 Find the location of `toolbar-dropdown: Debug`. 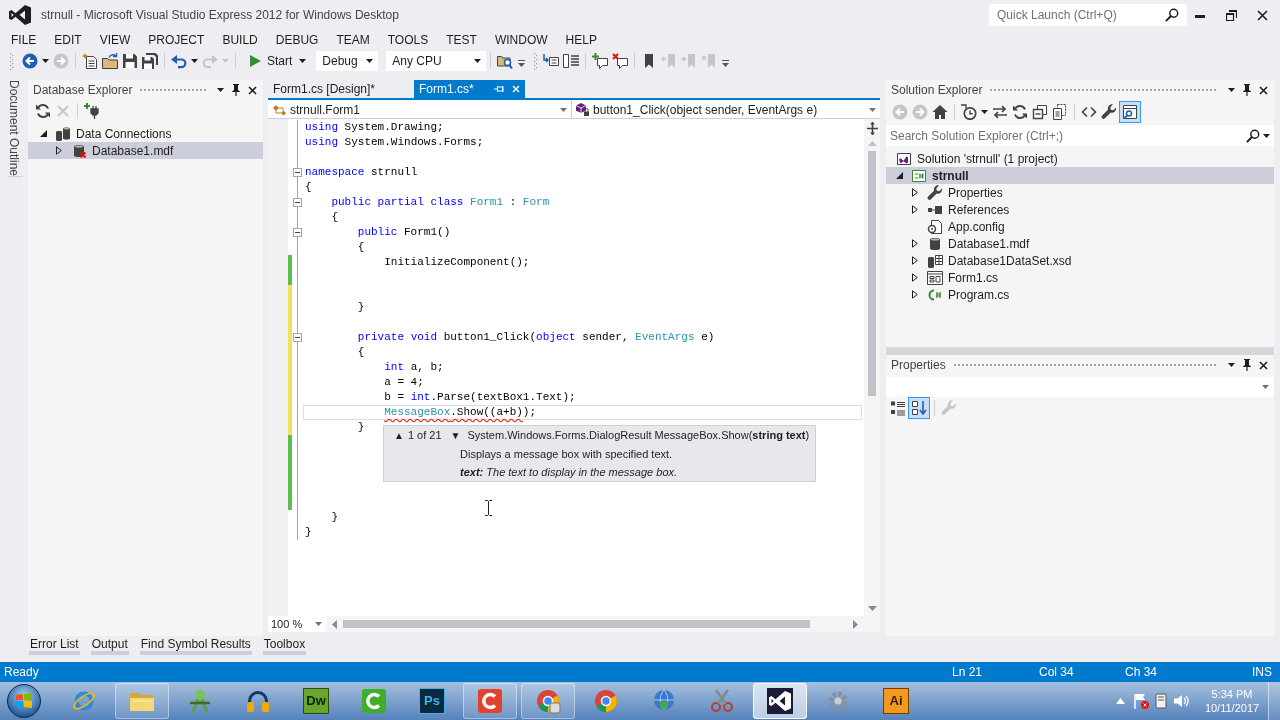

toolbar-dropdown: Debug is located at coordinates (347, 60).